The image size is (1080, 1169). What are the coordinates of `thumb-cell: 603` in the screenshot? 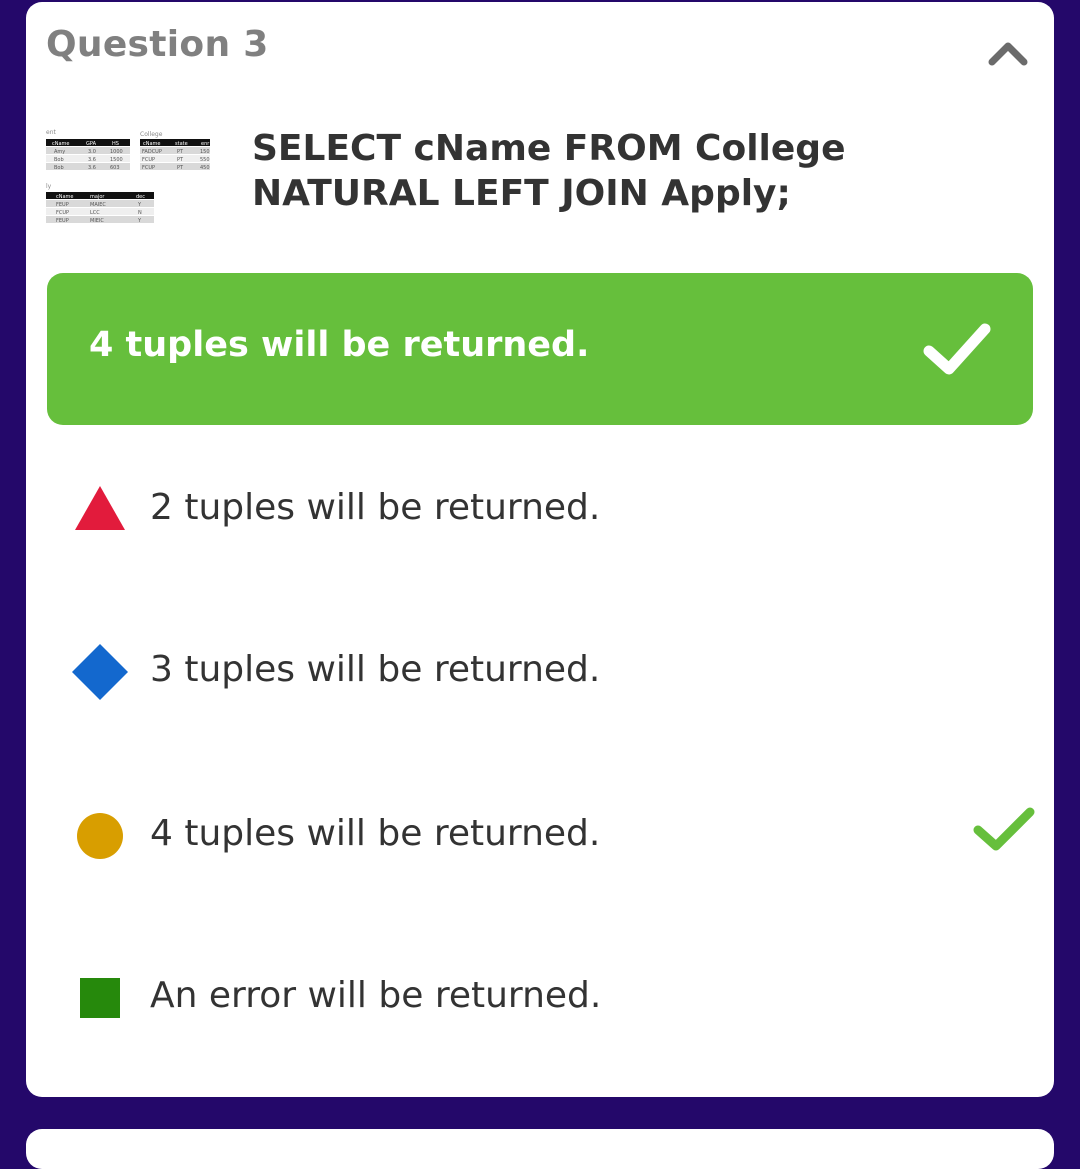 It's located at (115, 168).